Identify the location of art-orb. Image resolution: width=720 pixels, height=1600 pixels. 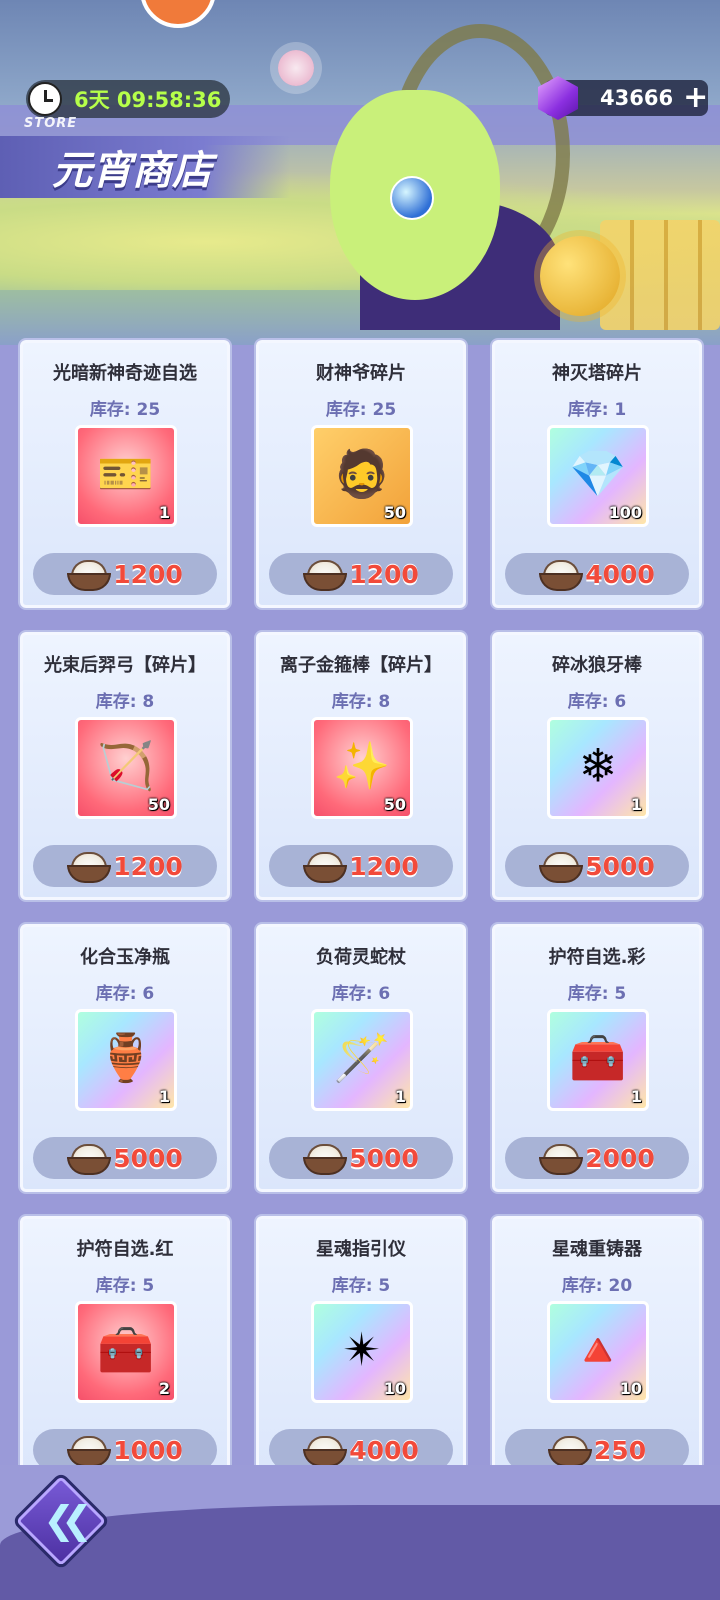
(412, 198).